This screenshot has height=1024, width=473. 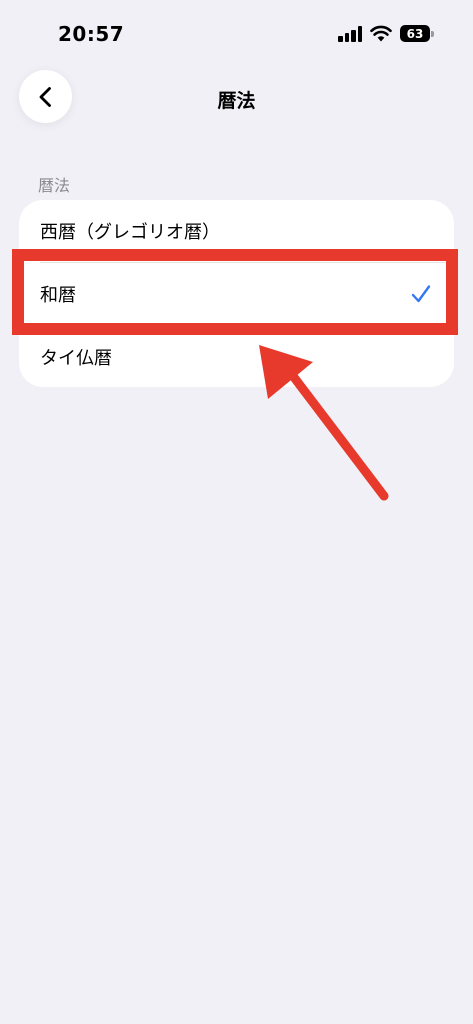 What do you see at coordinates (236, 101) in the screenshot?
I see `page-title: 暦法` at bounding box center [236, 101].